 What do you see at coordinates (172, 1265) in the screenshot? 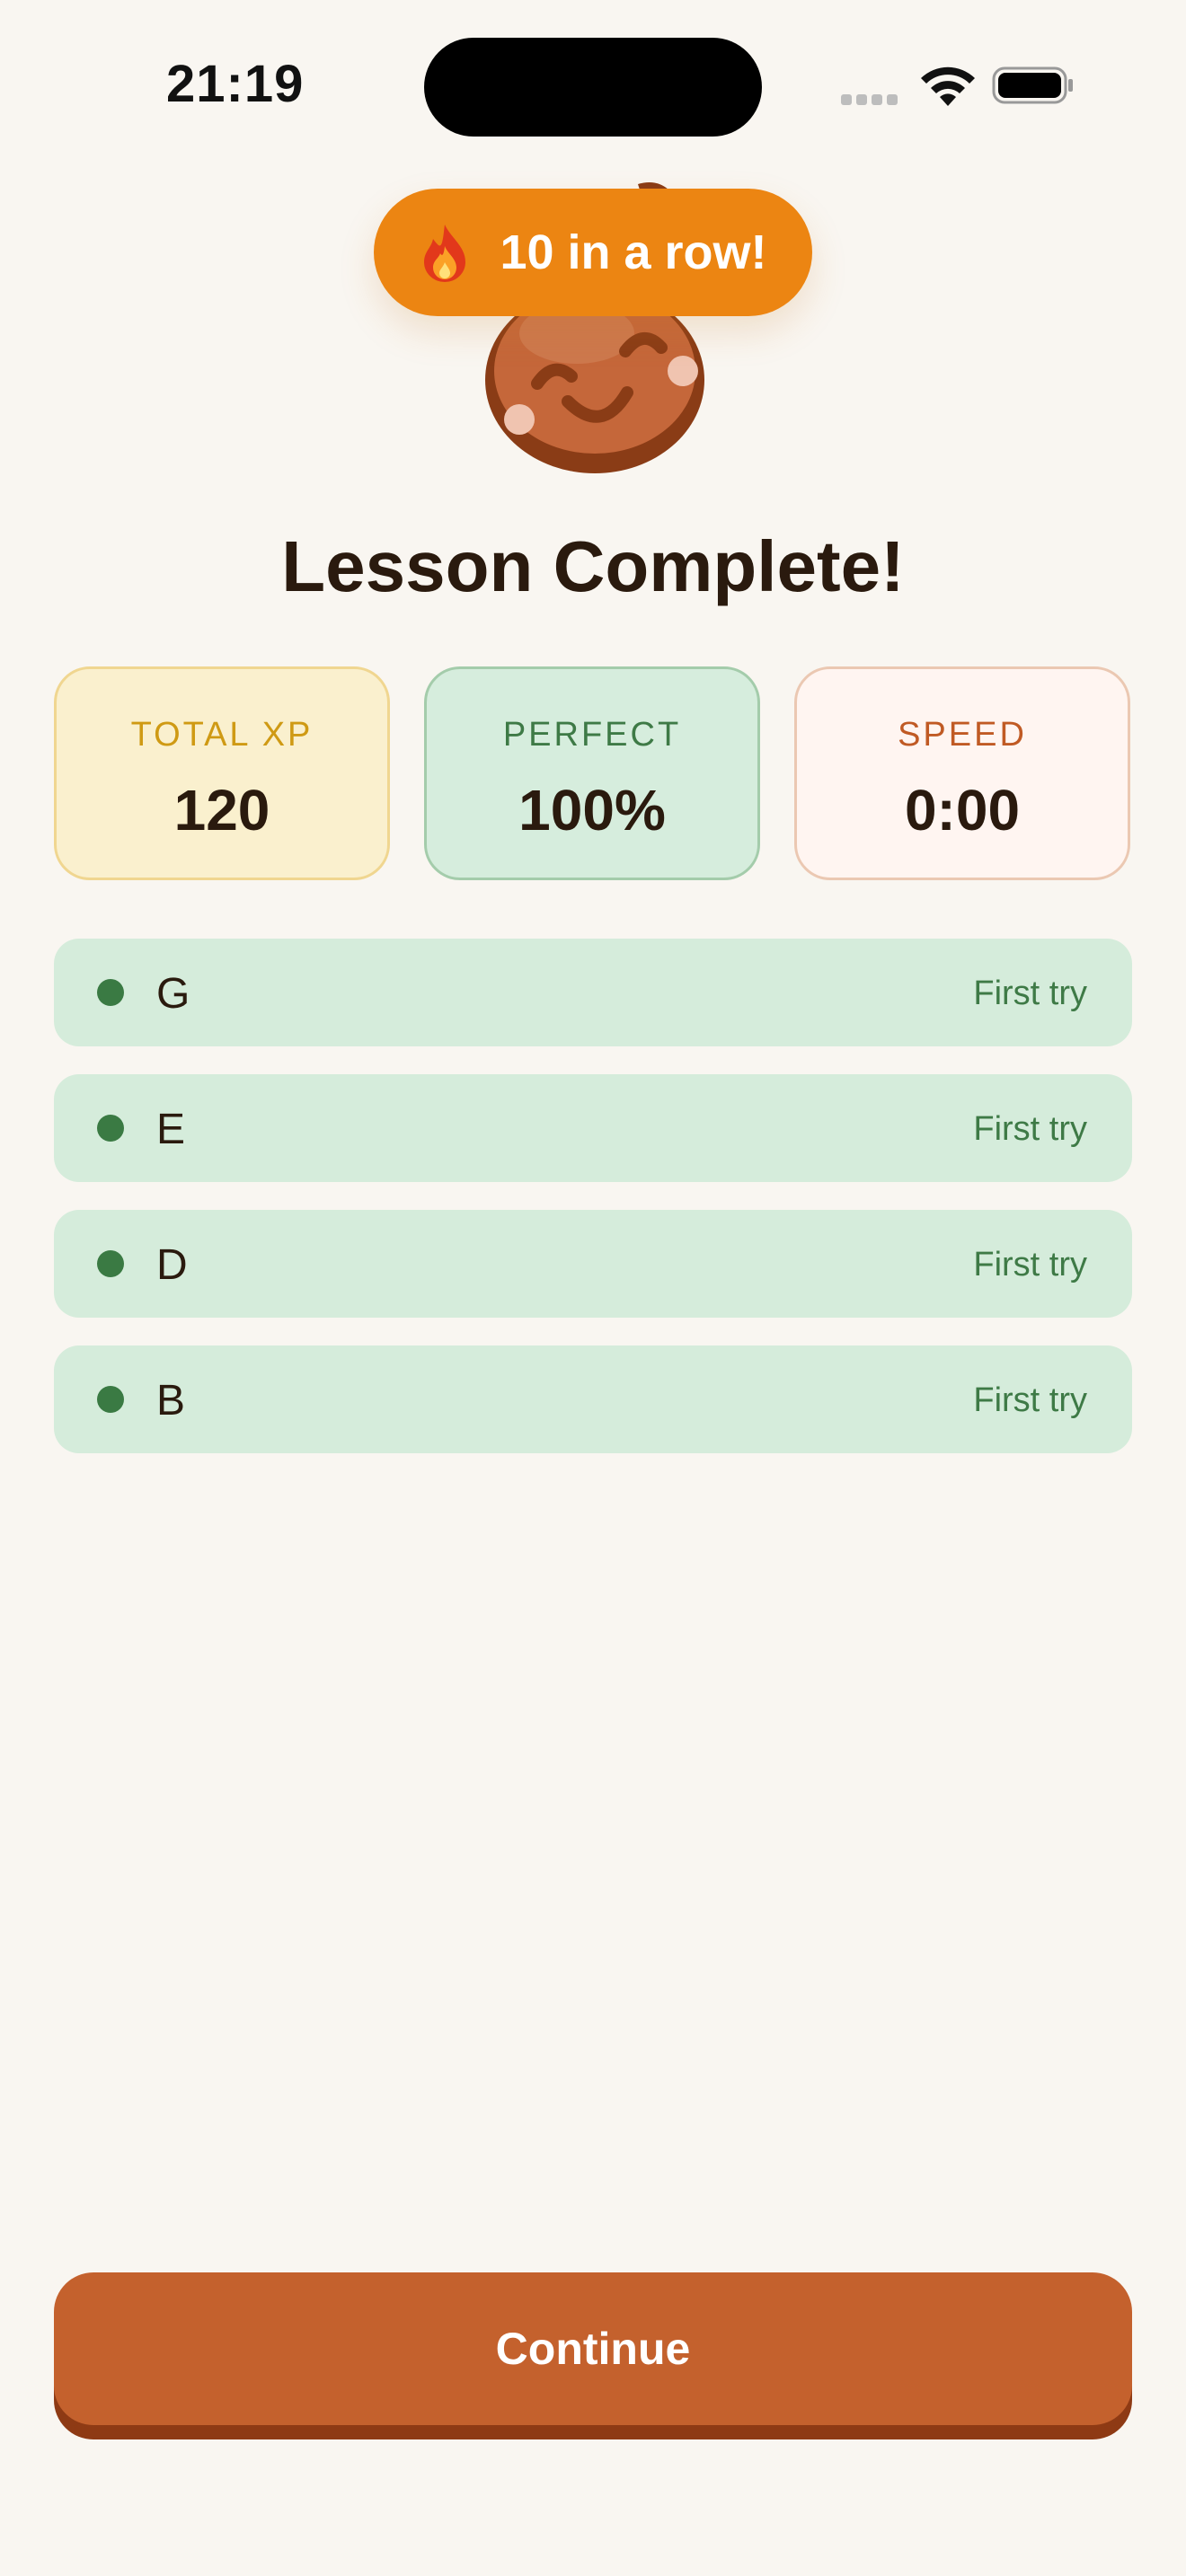
I see `note-label: D` at bounding box center [172, 1265].